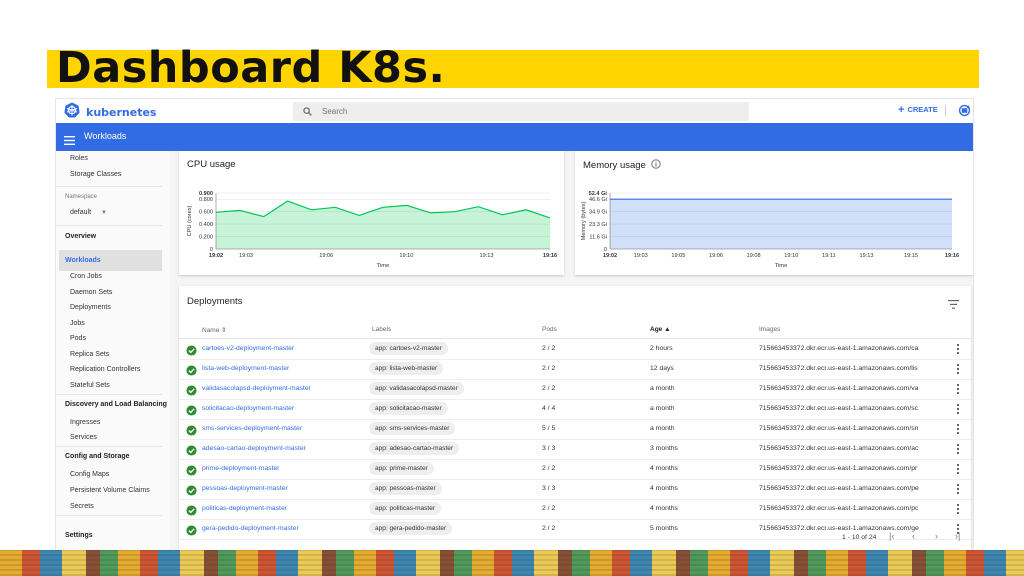 Image resolution: width=1024 pixels, height=576 pixels. I want to click on deployment-name-link: pessoas-deployment-master, so click(245, 488).